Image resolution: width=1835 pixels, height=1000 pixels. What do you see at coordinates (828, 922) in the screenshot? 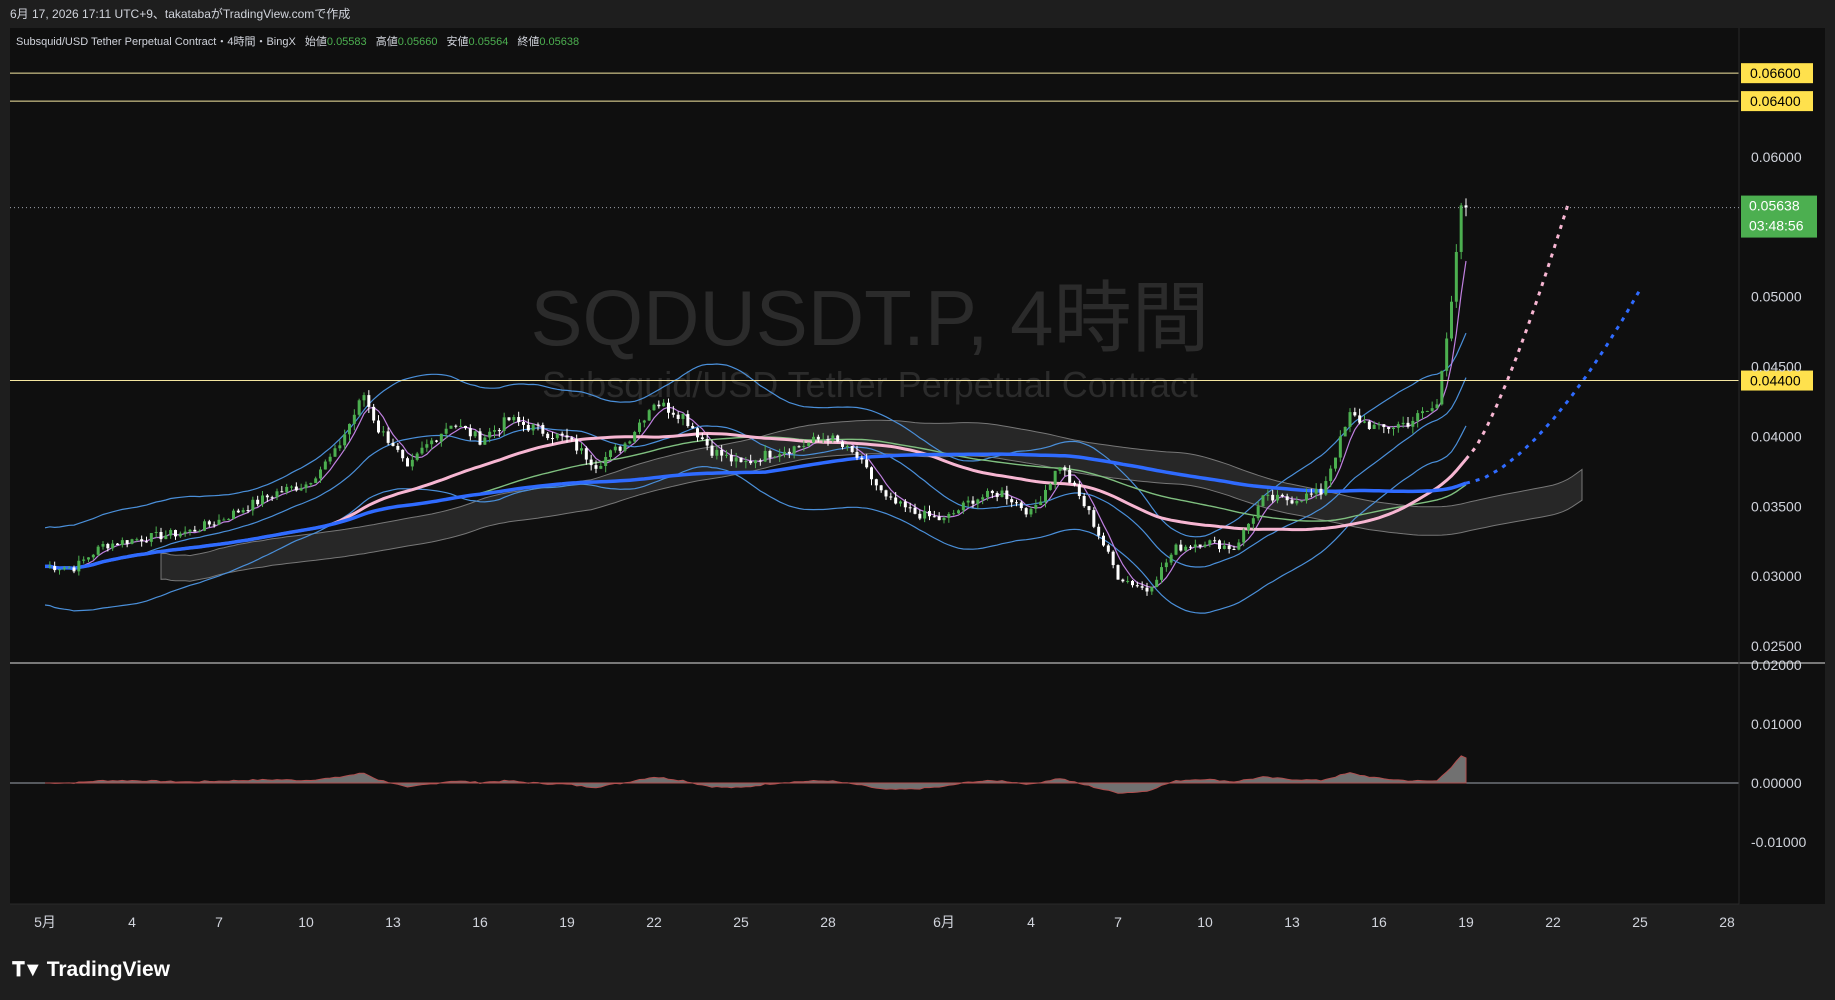
I see `time-axis-label: 28` at bounding box center [828, 922].